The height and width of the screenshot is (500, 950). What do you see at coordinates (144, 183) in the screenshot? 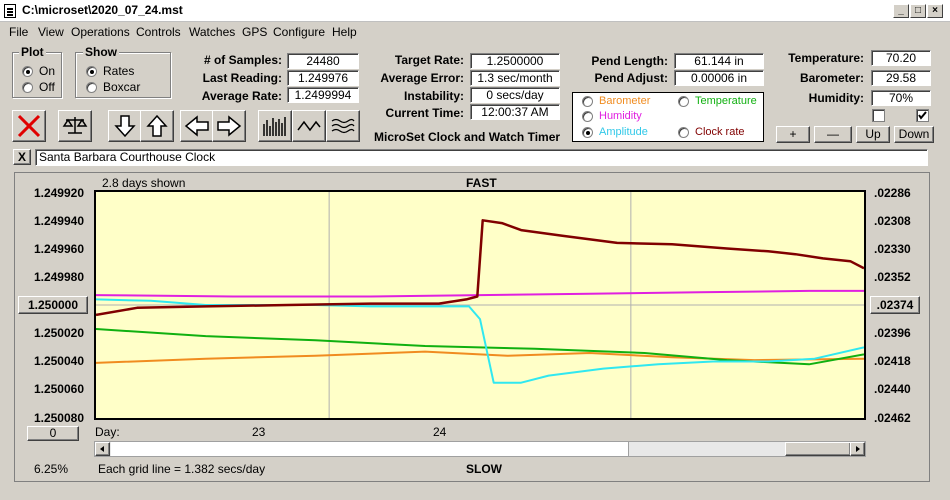
I see `days-shown-label: 2.8 days shown` at bounding box center [144, 183].